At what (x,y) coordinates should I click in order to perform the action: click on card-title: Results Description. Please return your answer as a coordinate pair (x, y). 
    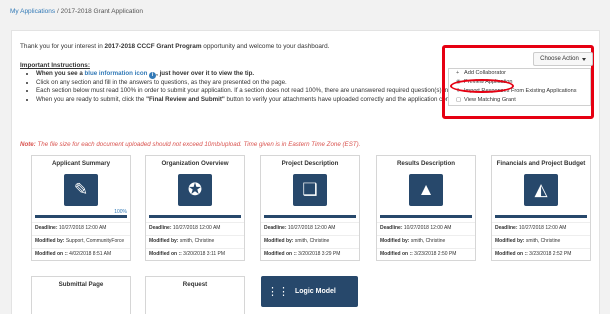
    Looking at the image, I should click on (426, 163).